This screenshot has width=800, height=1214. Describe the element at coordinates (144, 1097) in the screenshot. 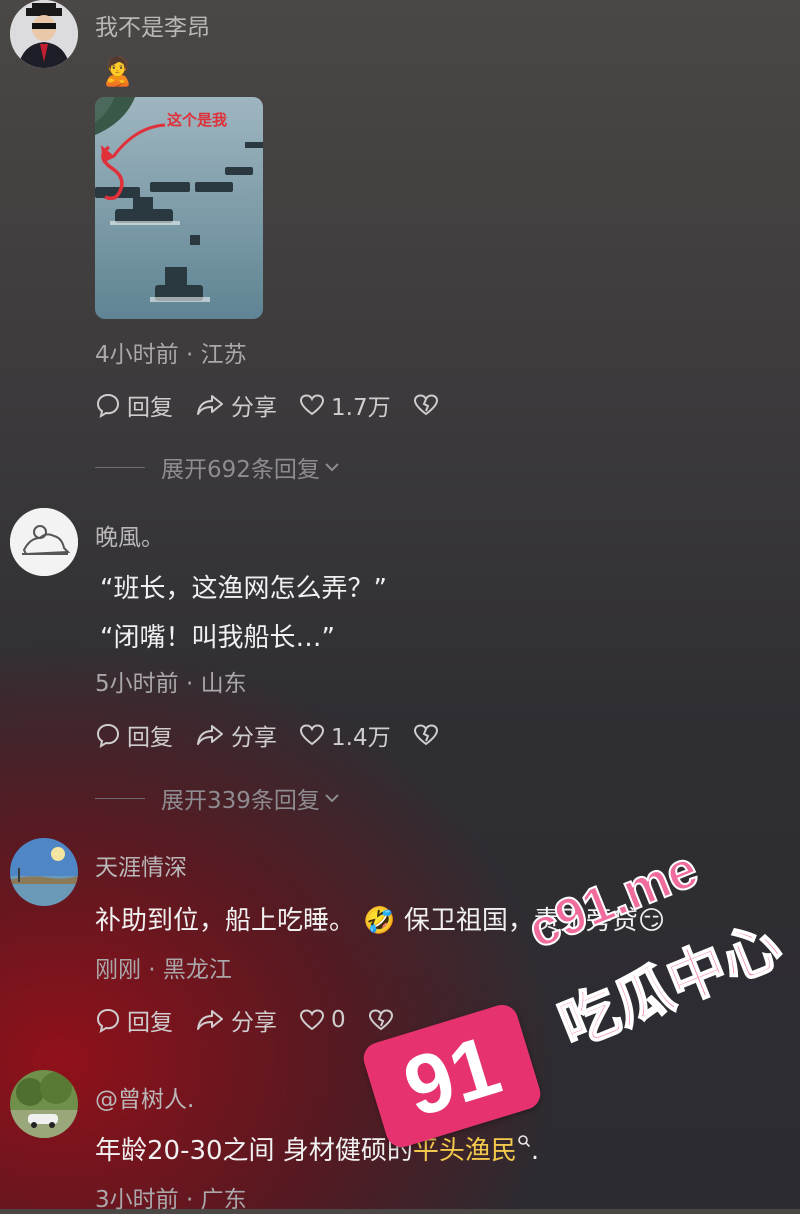

I see `username: @曾树人.` at that location.